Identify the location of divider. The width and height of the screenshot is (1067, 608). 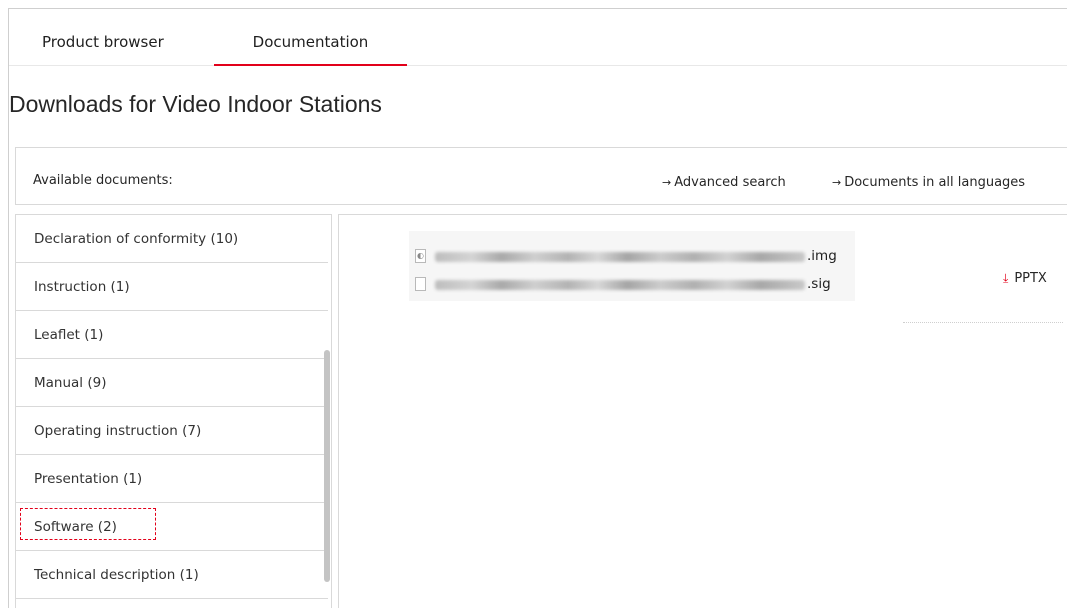
(983, 322).